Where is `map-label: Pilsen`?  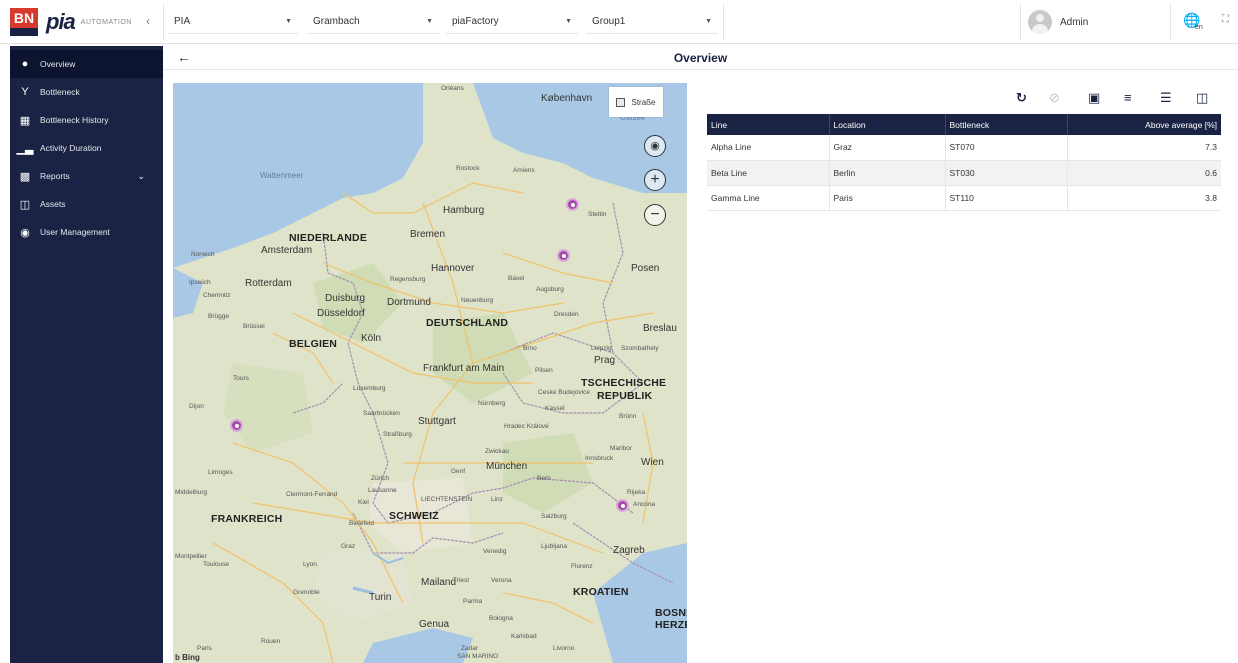 map-label: Pilsen is located at coordinates (544, 370).